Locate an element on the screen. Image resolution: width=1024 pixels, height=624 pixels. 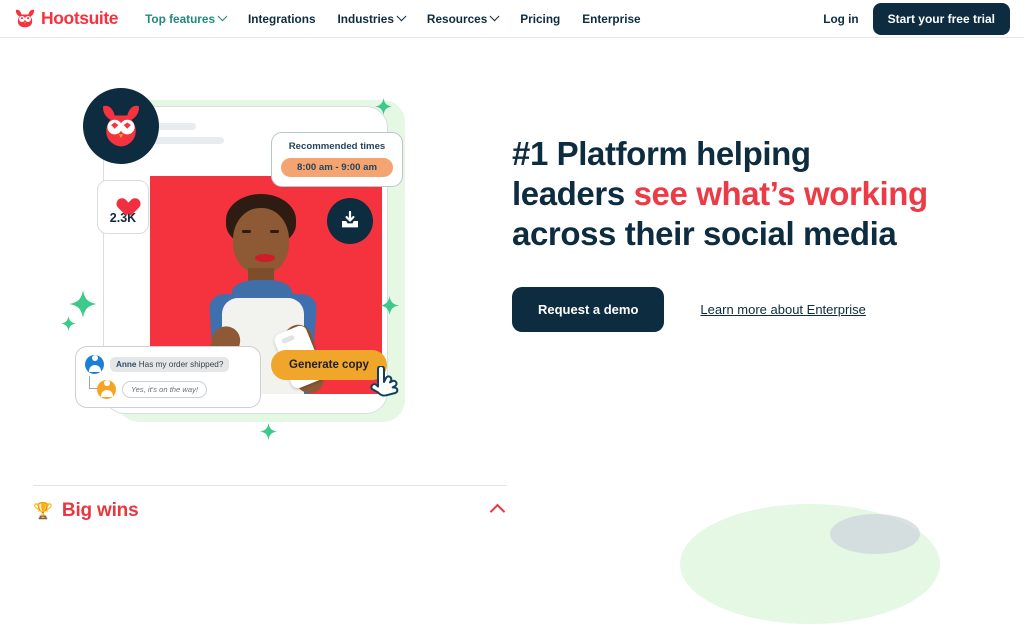
trophy-icon: 🏆 is located at coordinates (43, 511).